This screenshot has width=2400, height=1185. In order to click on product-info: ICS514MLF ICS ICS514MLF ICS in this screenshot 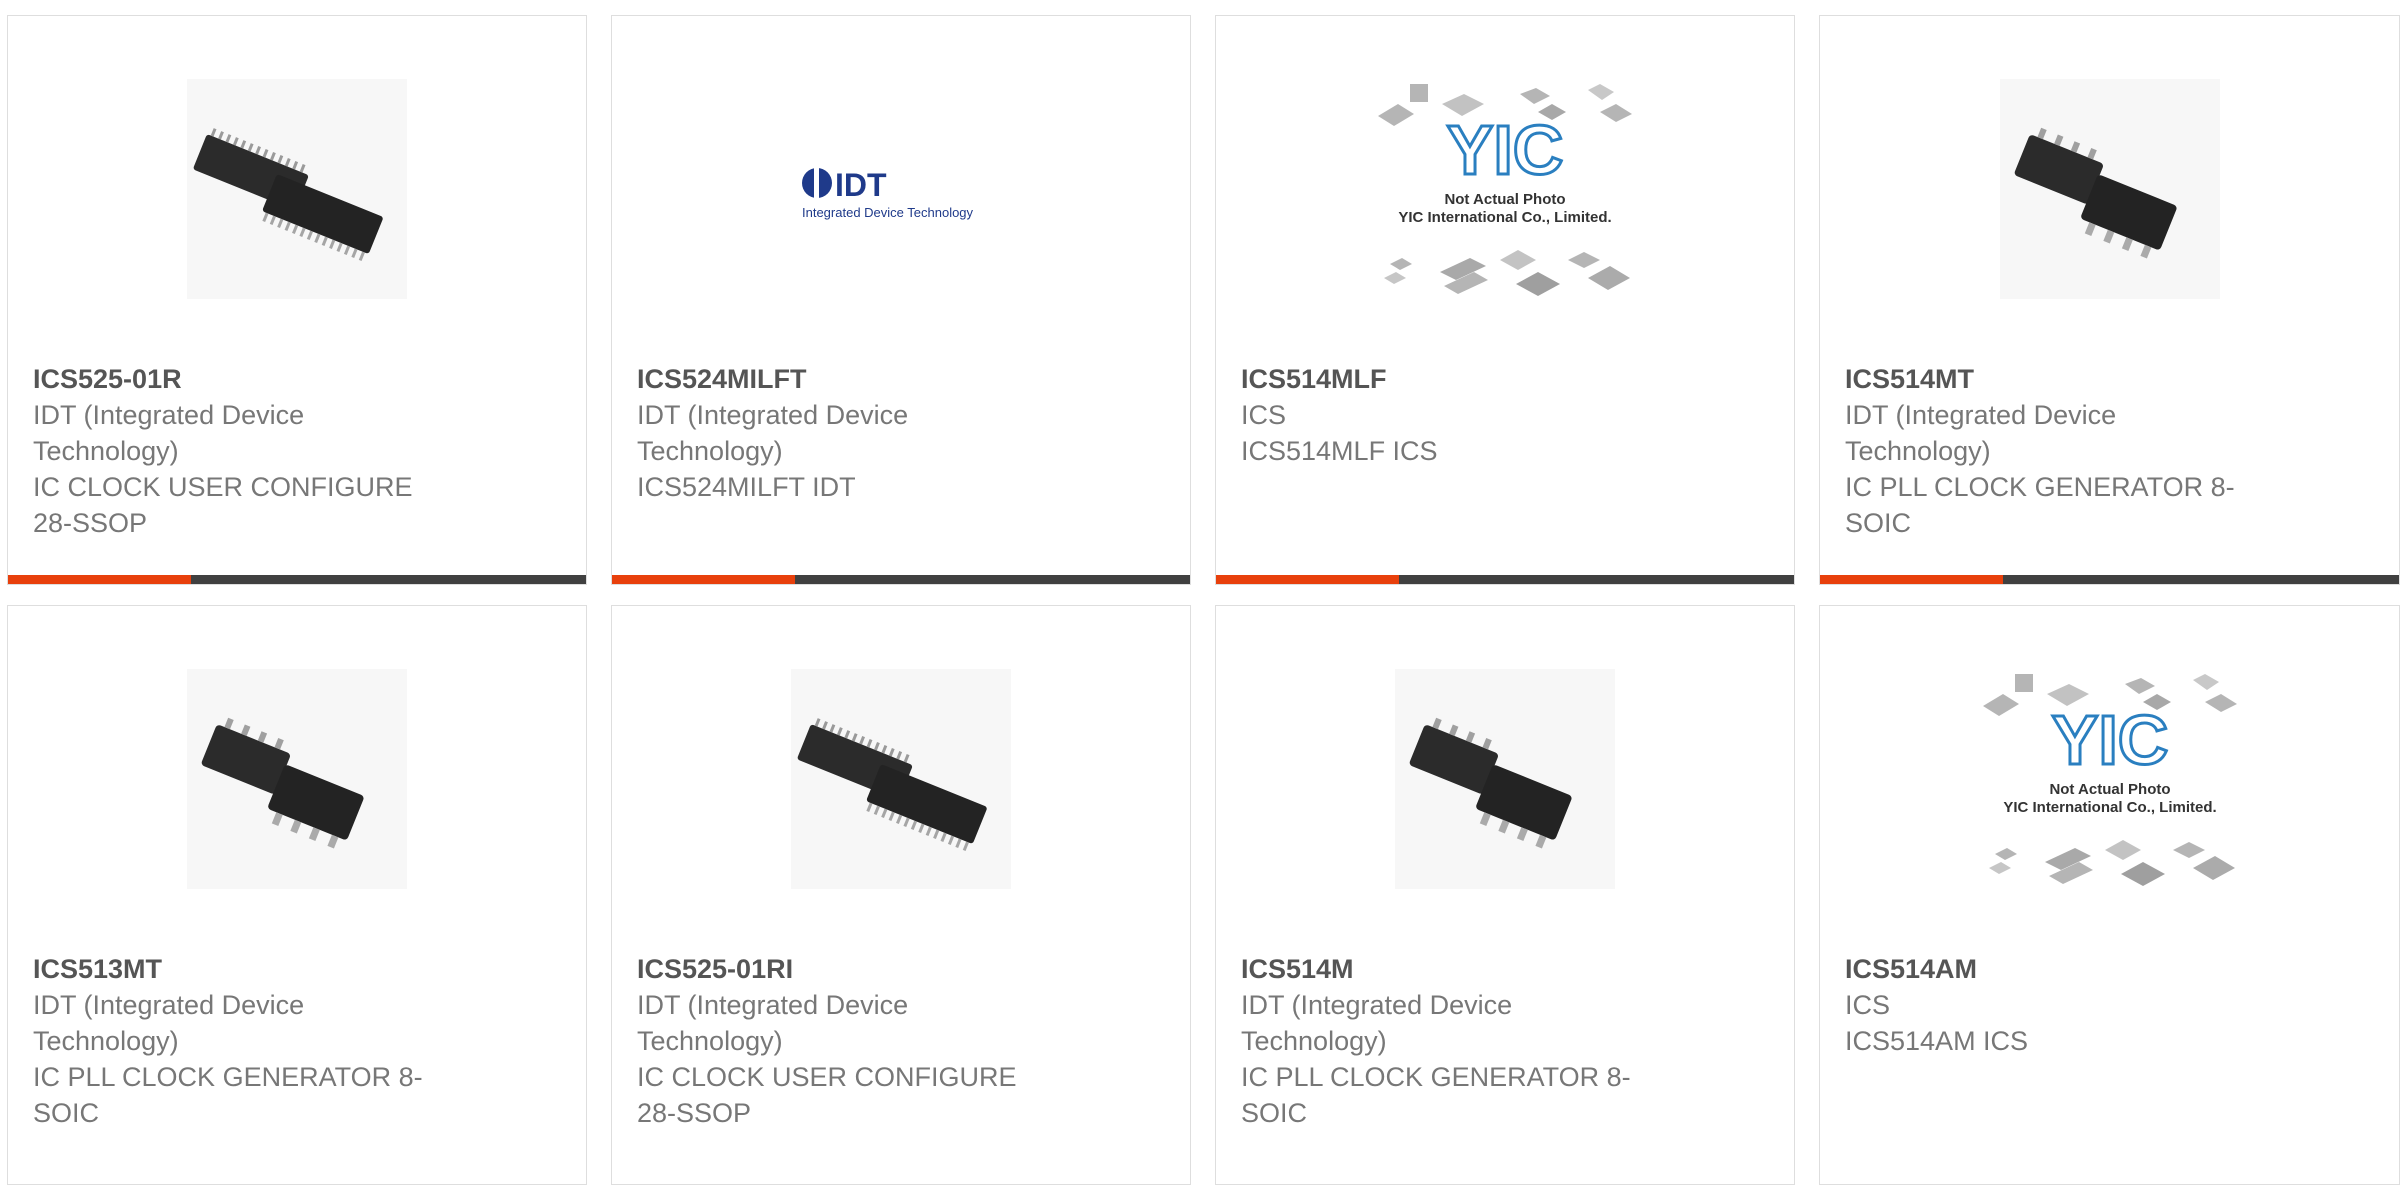, I will do `click(1451, 415)`.